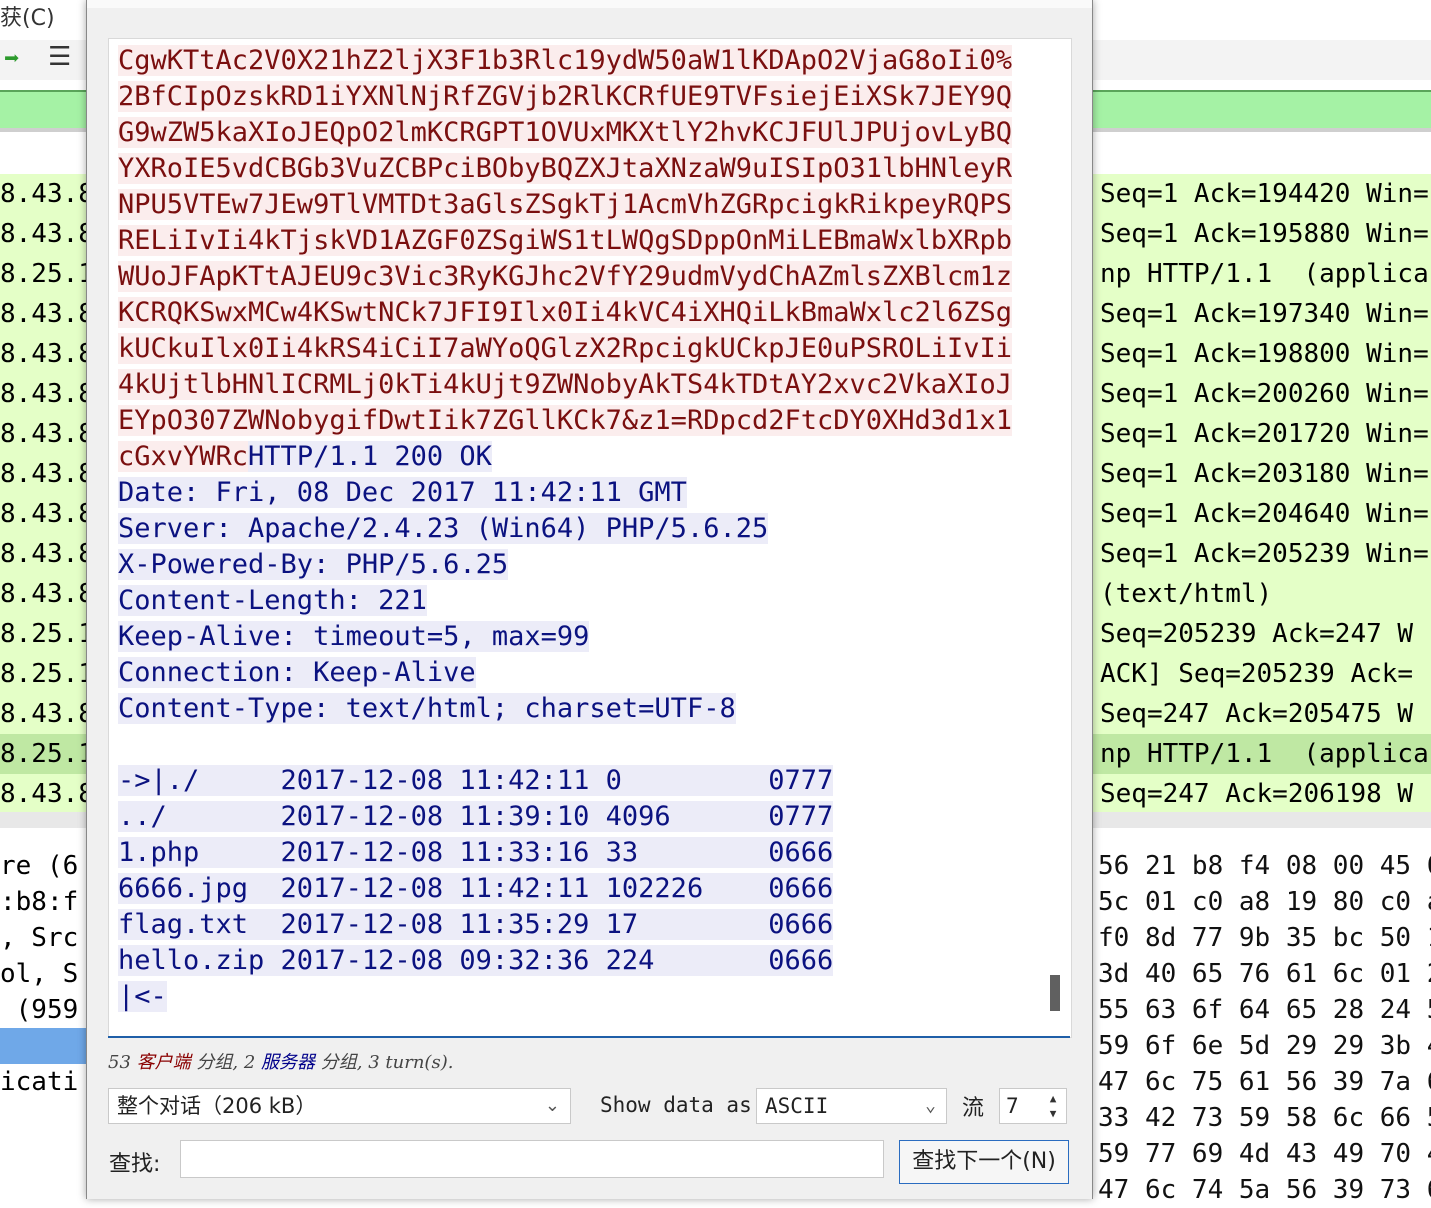 Image resolution: width=1431 pixels, height=1208 pixels. What do you see at coordinates (43, 1010) in the screenshot?
I see `packet-detail-row: (959` at bounding box center [43, 1010].